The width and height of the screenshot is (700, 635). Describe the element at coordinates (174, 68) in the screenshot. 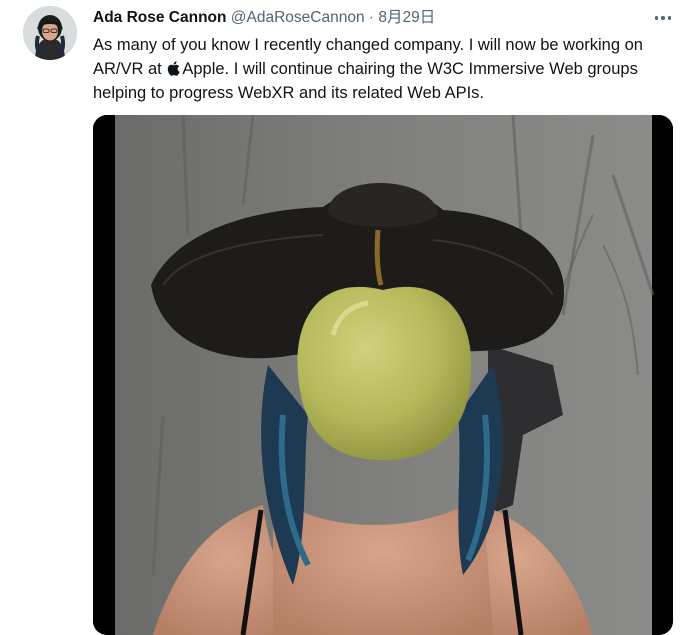

I see `apple-logo-icon` at that location.